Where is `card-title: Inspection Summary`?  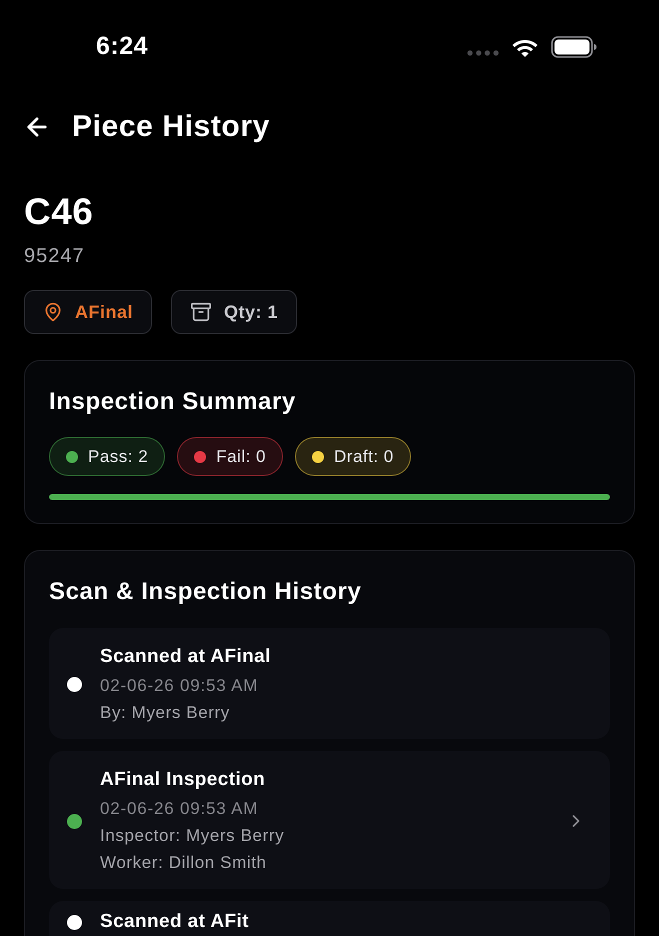
card-title: Inspection Summary is located at coordinates (173, 402).